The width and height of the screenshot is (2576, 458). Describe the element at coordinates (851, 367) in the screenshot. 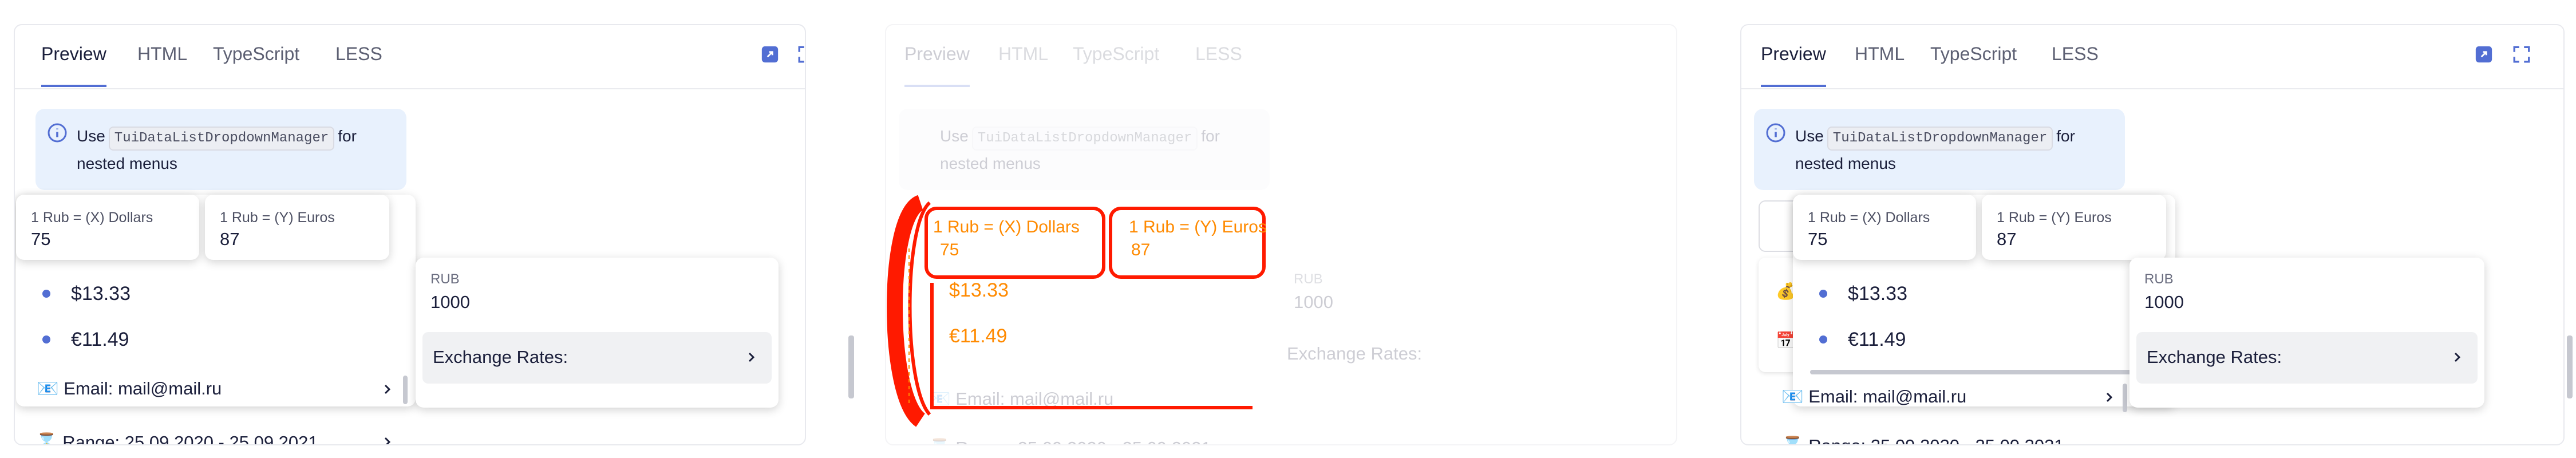

I see `page-scrollbar` at that location.